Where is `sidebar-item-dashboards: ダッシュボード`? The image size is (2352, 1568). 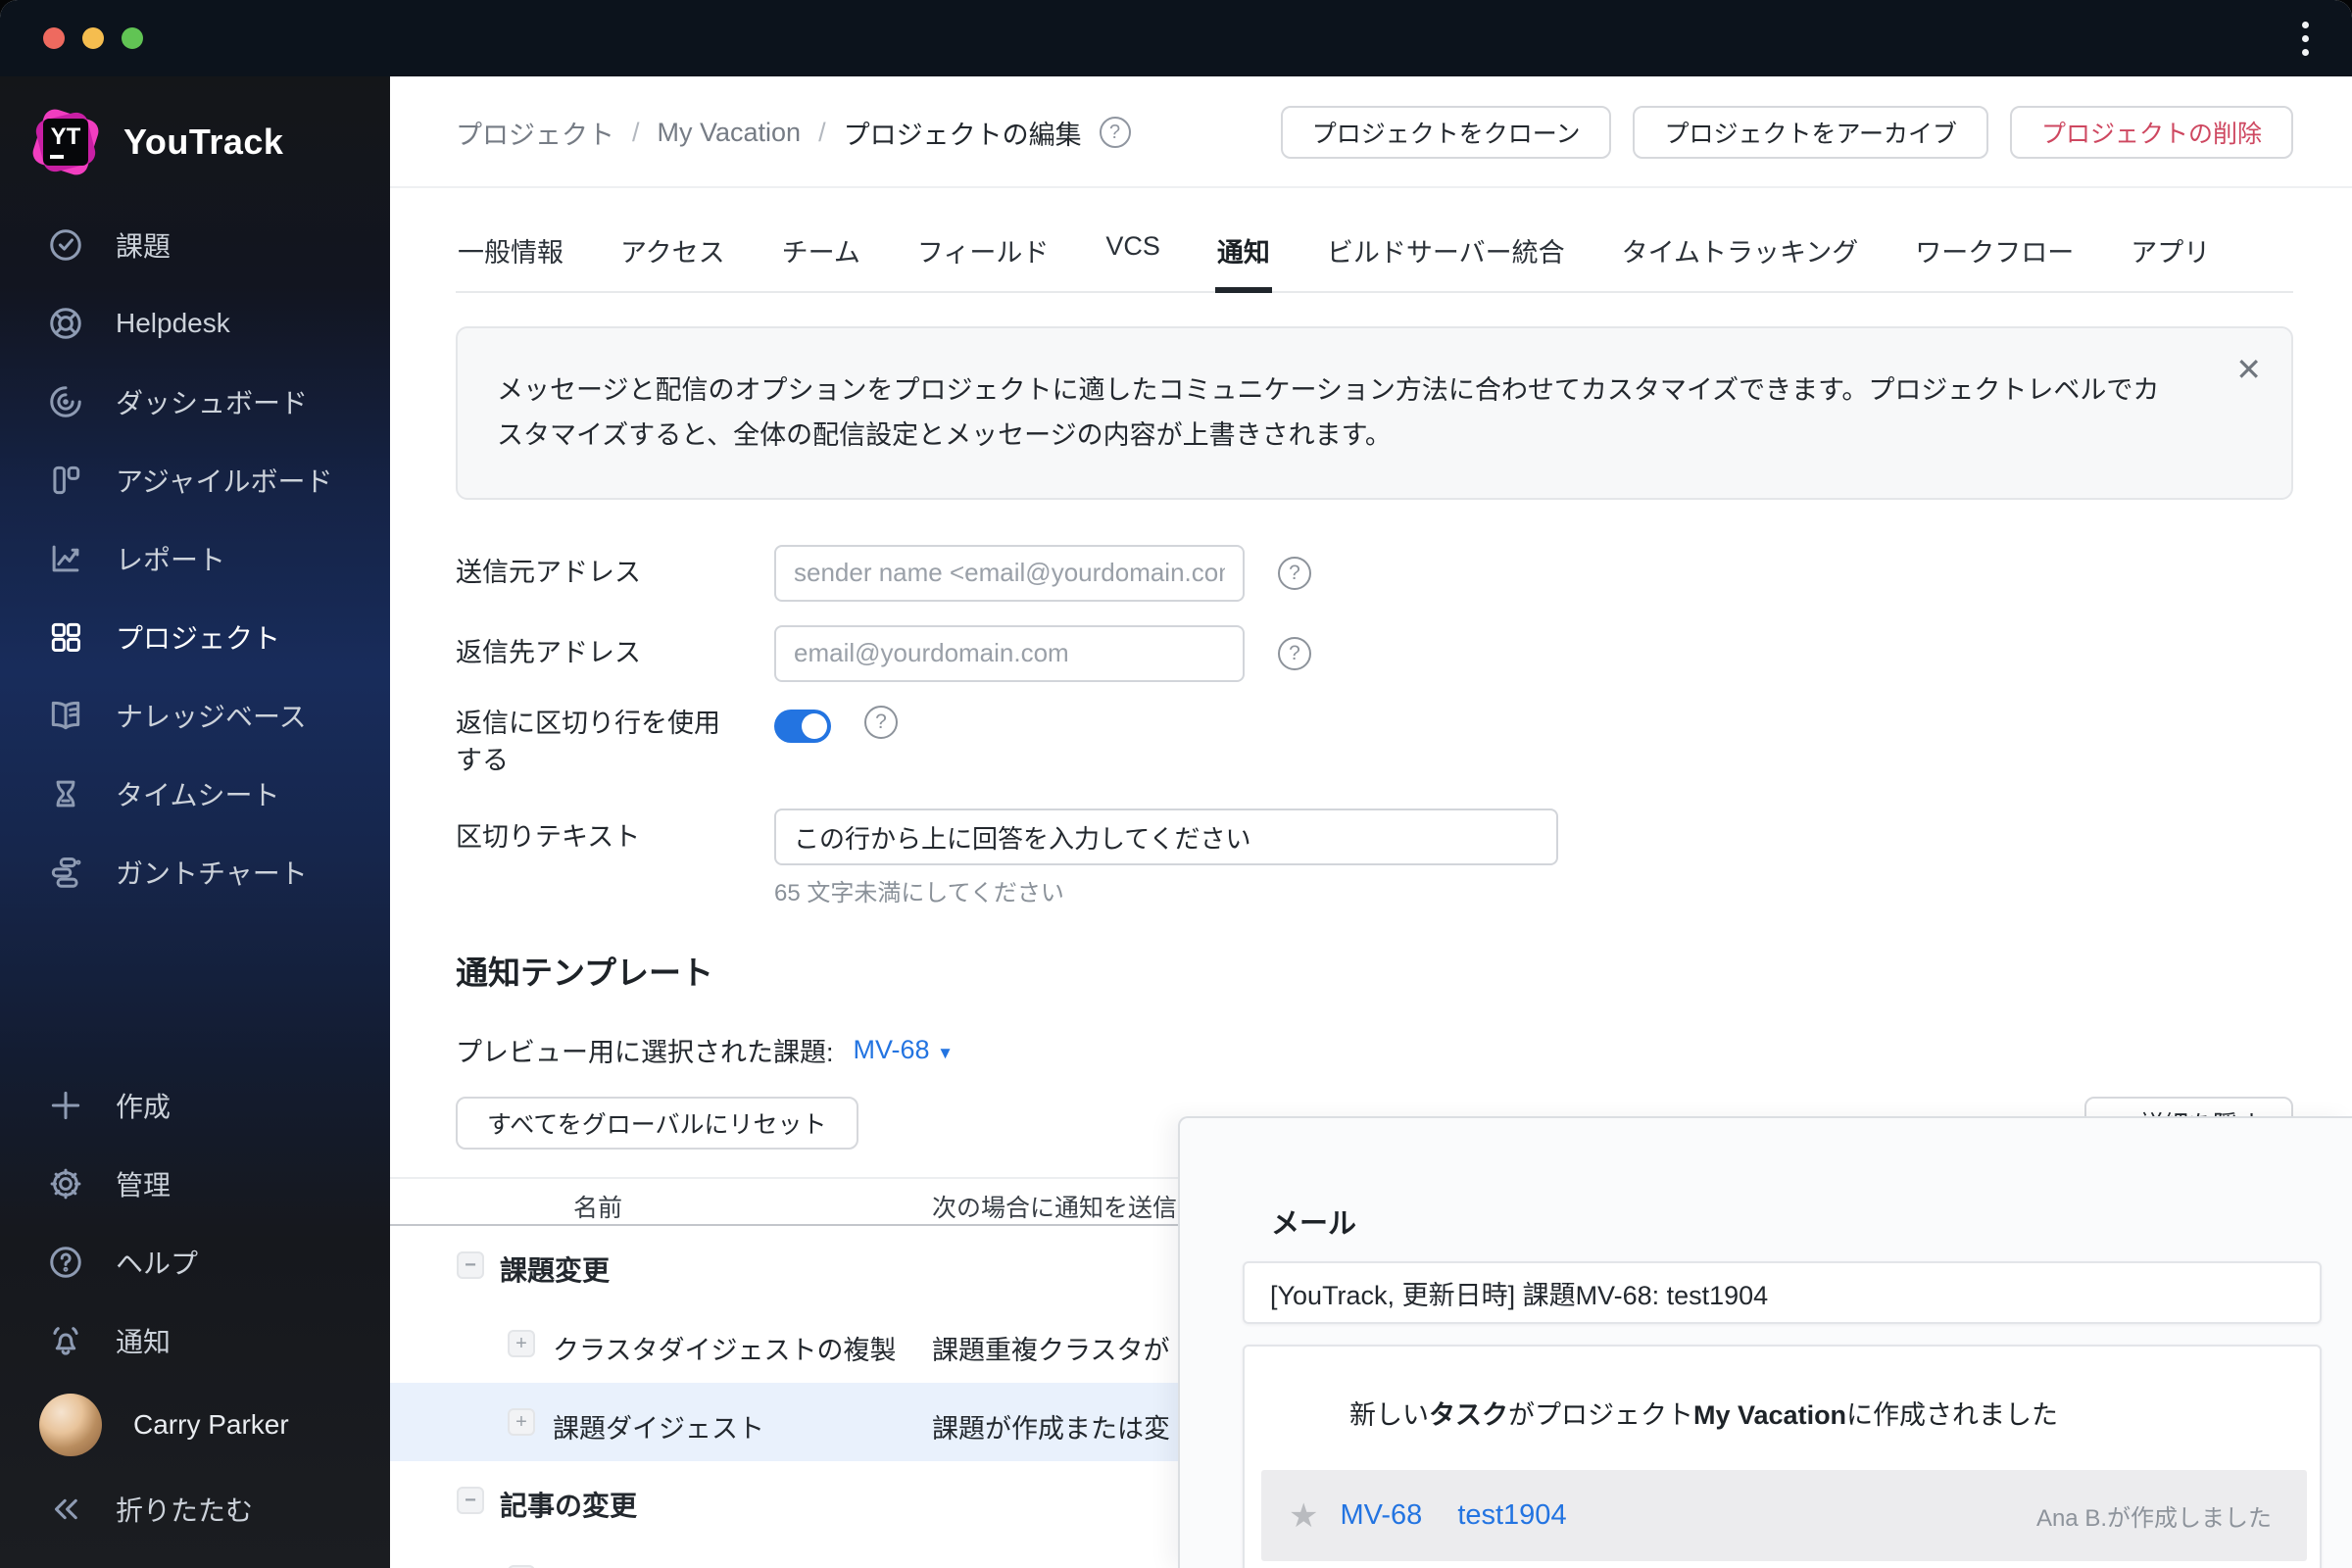
sidebar-item-dashboards: ダッシュボード is located at coordinates (195, 402).